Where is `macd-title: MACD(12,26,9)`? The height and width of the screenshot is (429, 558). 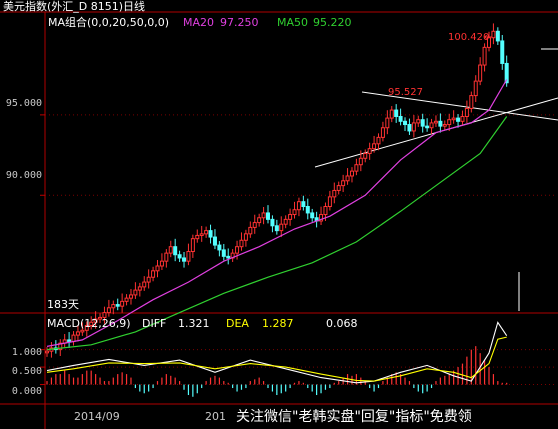
macd-title: MACD(12,26,9) is located at coordinates (89, 323).